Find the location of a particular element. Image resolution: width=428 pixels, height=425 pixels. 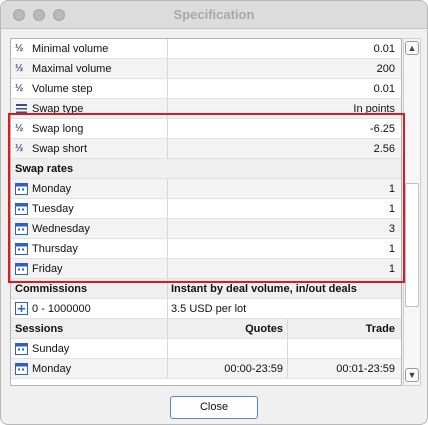

row-label: 0 - 1000000 is located at coordinates (61, 309).